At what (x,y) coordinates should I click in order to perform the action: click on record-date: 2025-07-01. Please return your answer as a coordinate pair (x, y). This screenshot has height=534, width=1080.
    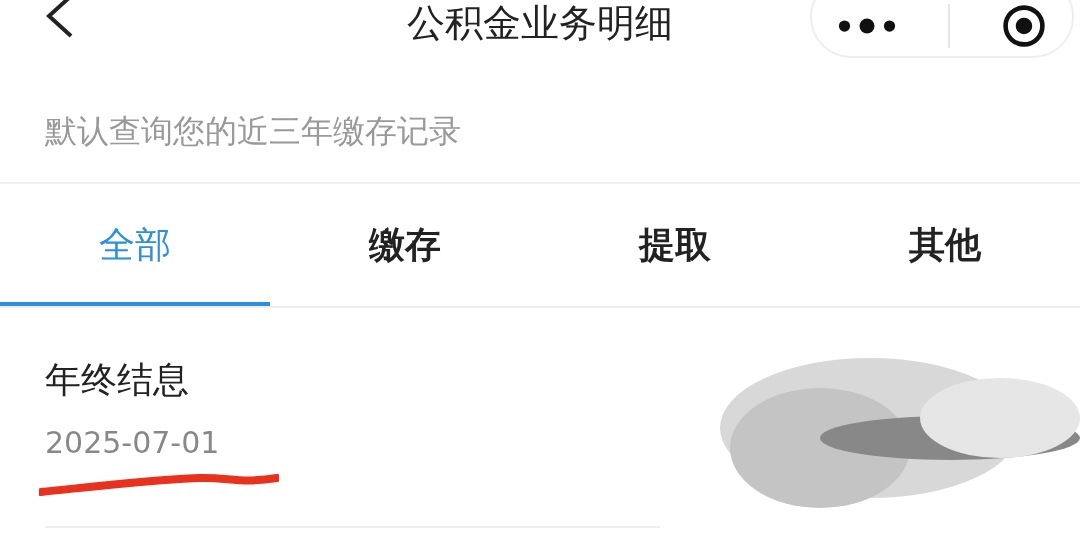
    Looking at the image, I should click on (132, 442).